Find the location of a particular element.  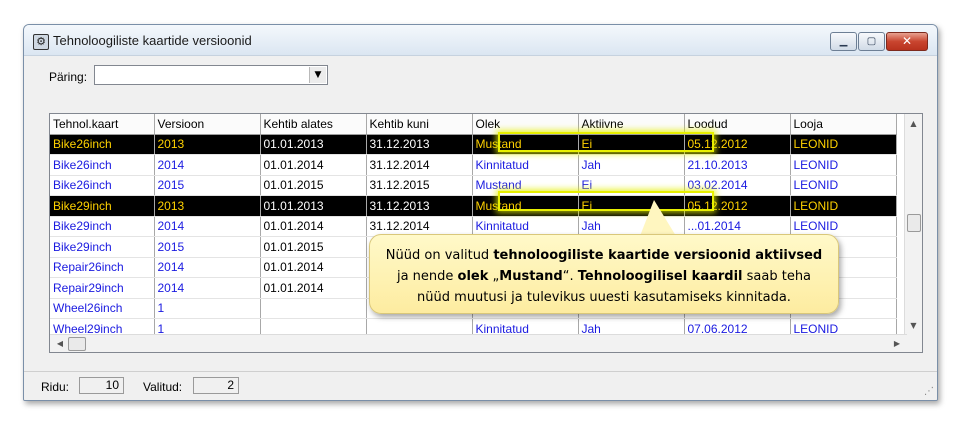

scroll-down-icon: ▼ is located at coordinates (913, 326).